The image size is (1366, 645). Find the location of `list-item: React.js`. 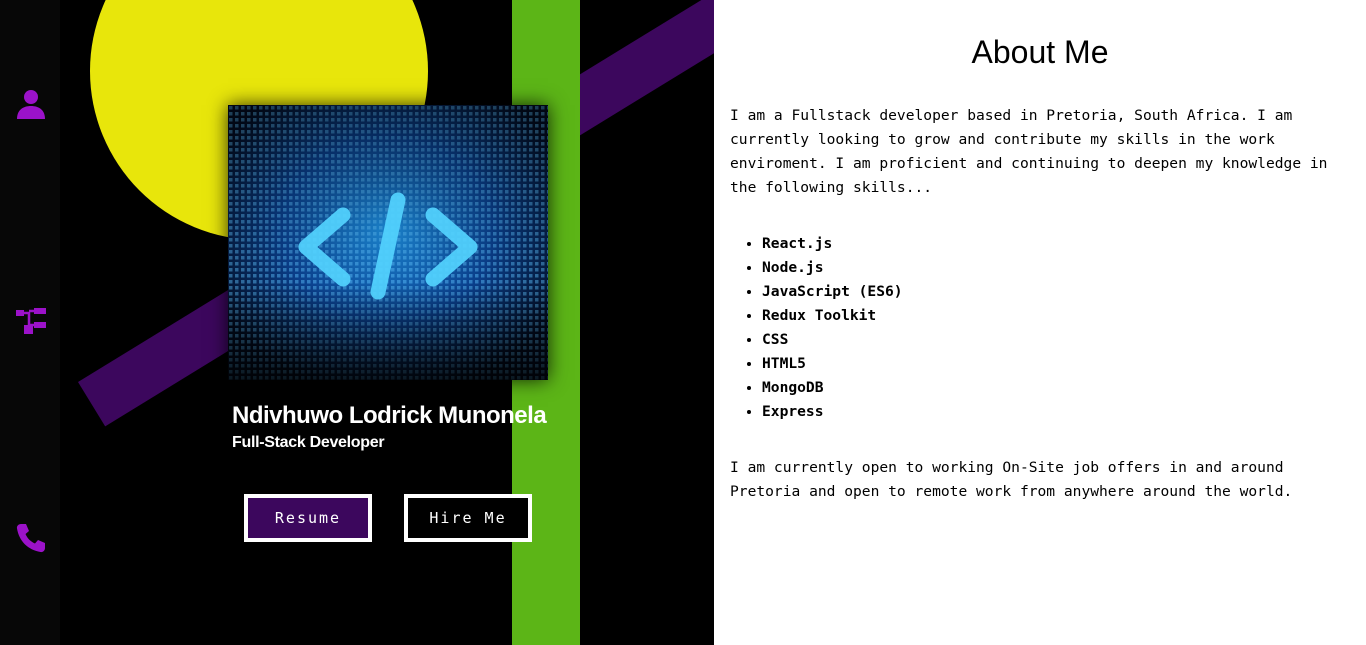

list-item: React.js is located at coordinates (832, 244).